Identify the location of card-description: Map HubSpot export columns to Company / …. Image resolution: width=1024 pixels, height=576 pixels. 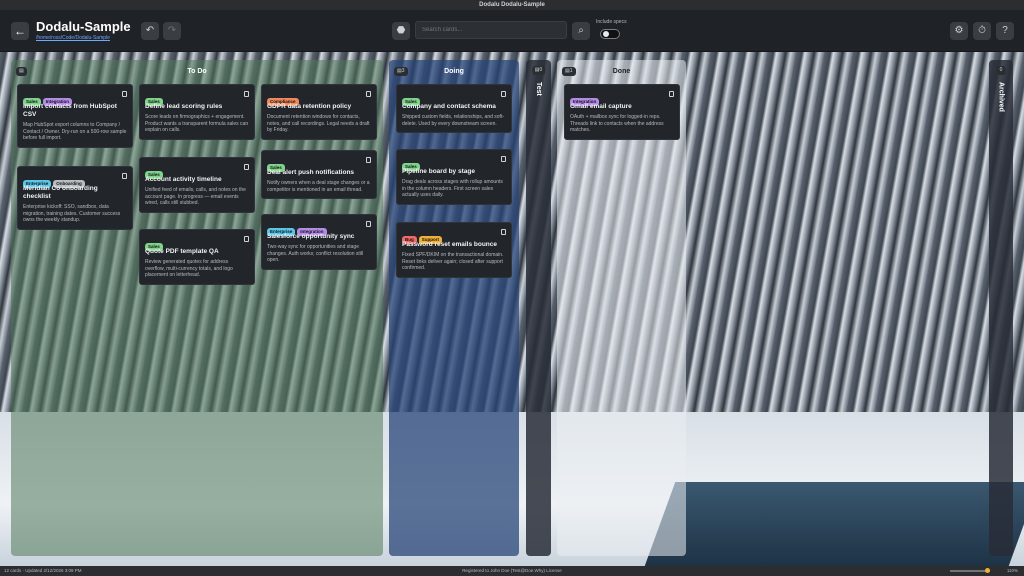
(75, 131).